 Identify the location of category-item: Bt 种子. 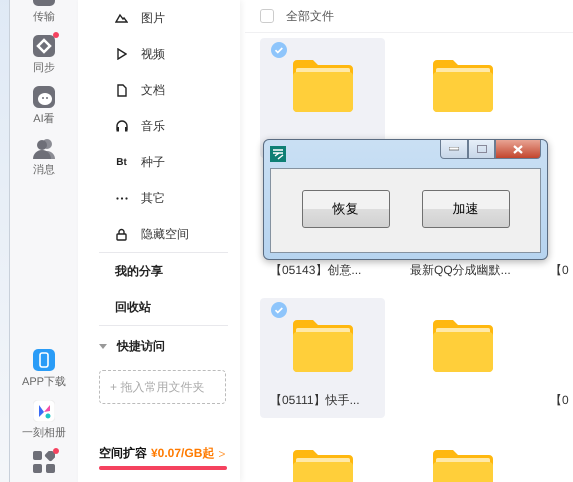
(169, 162).